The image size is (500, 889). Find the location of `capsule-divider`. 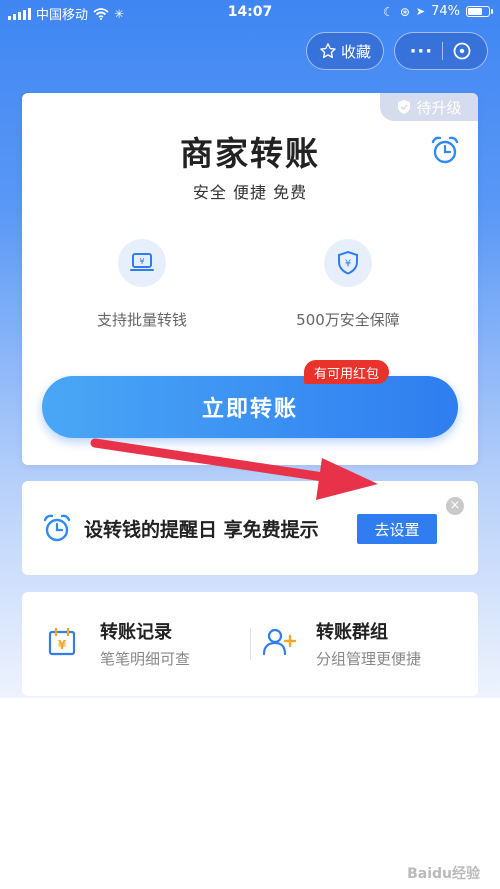

capsule-divider is located at coordinates (443, 51).